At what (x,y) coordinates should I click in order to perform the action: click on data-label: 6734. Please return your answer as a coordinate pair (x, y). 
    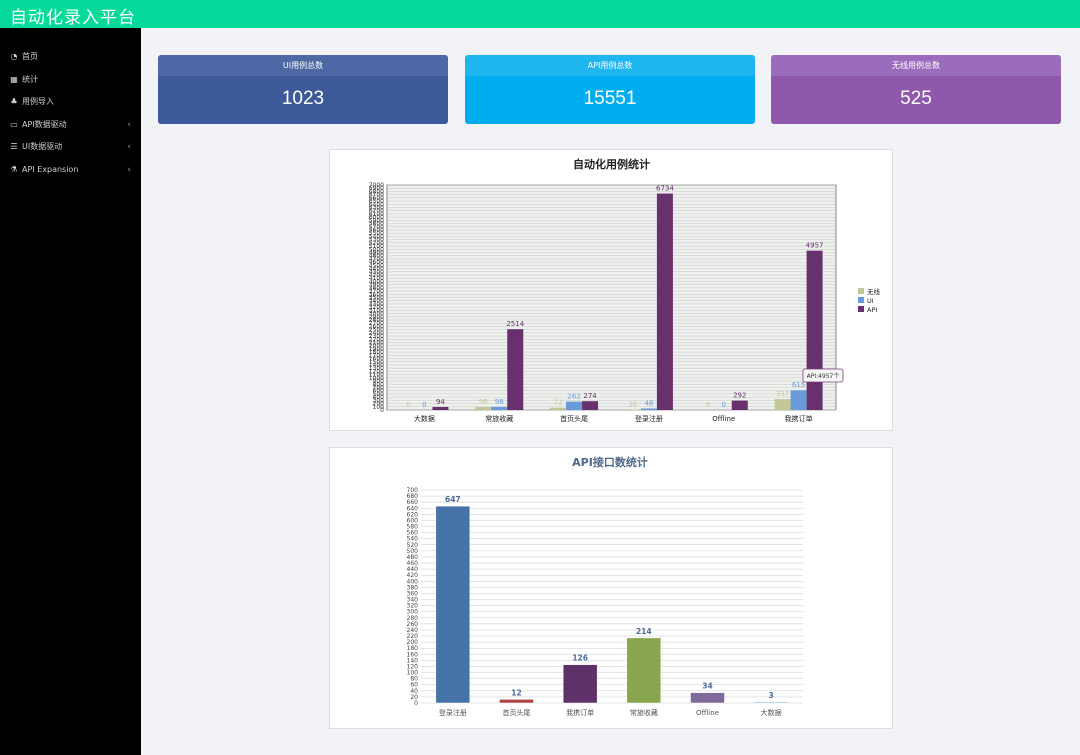
    Looking at the image, I should click on (665, 189).